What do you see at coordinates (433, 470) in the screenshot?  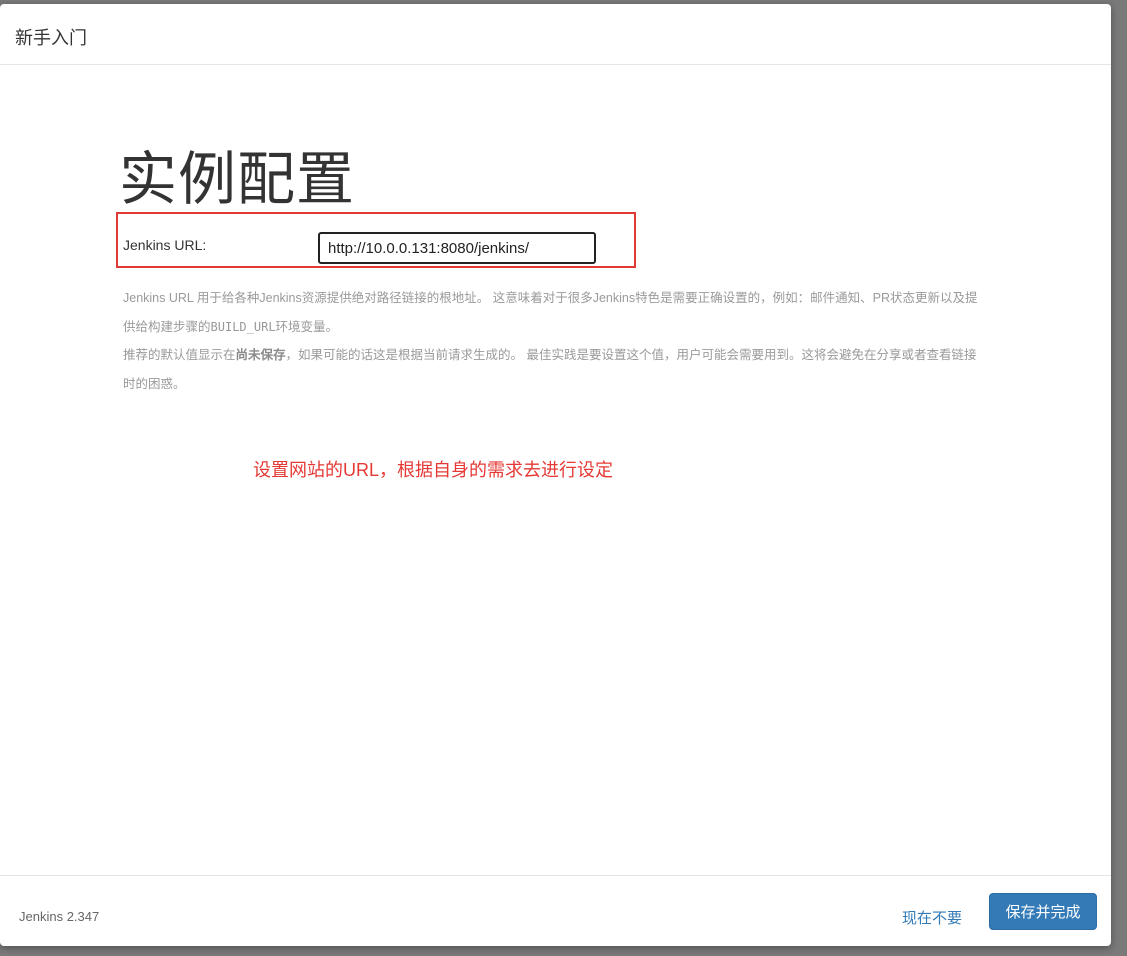 I see `annotation-text: 设置网站的URL，根据自身的需求去进行设定` at bounding box center [433, 470].